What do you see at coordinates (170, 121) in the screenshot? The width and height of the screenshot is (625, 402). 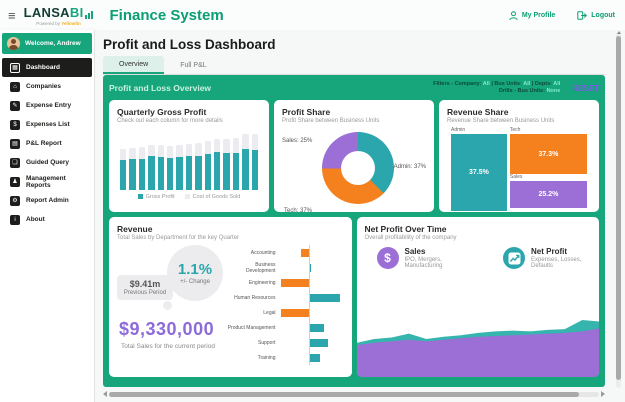 I see `card-subtitle: Check out each column for more details` at bounding box center [170, 121].